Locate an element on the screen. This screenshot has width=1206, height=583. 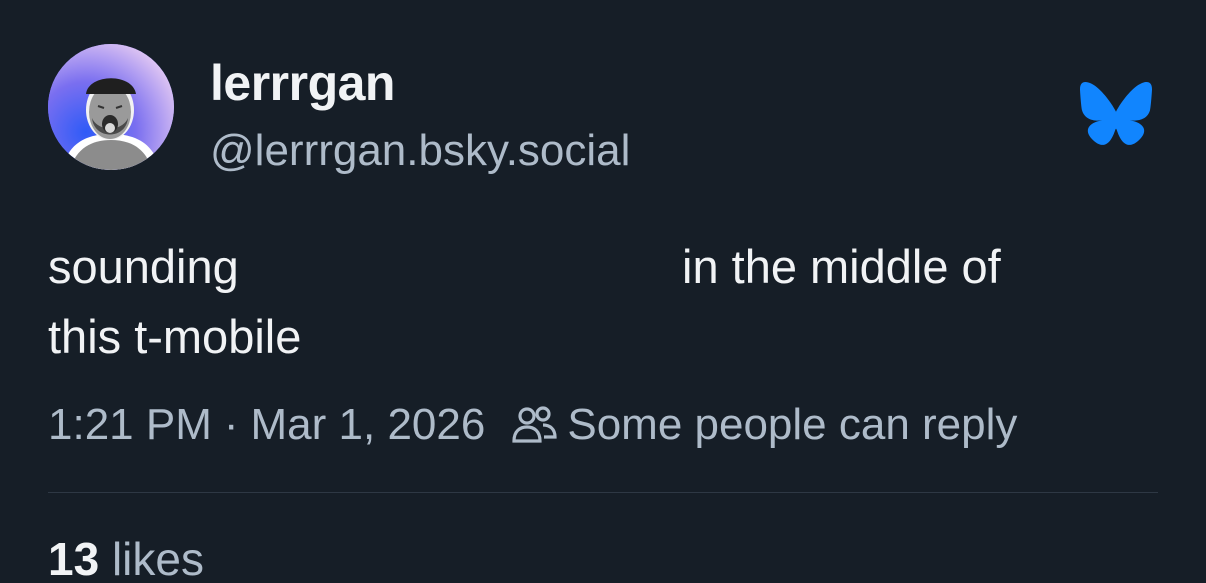
post-text-segment: sounding is located at coordinates (143, 266).